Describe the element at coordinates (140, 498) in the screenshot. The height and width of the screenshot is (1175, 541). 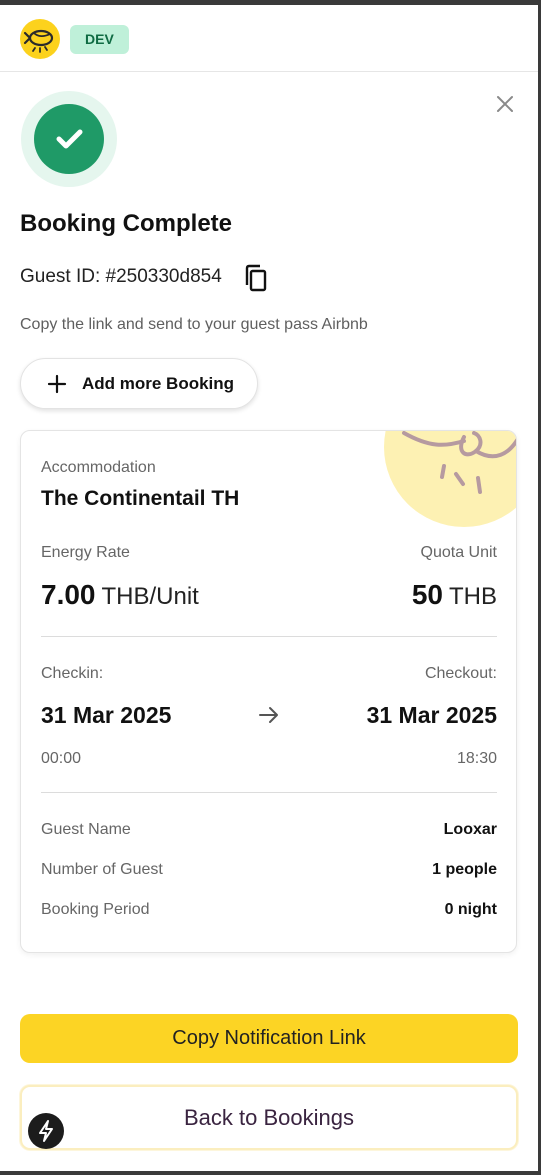
I see `accommodation-name: The Continentail TH` at that location.